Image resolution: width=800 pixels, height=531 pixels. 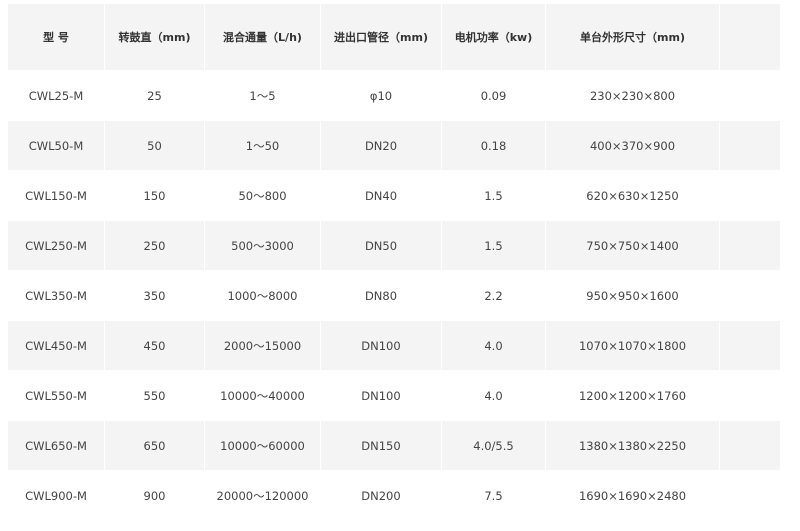 What do you see at coordinates (263, 346) in the screenshot?
I see `cell-mixing-flux: 2000～15000` at bounding box center [263, 346].